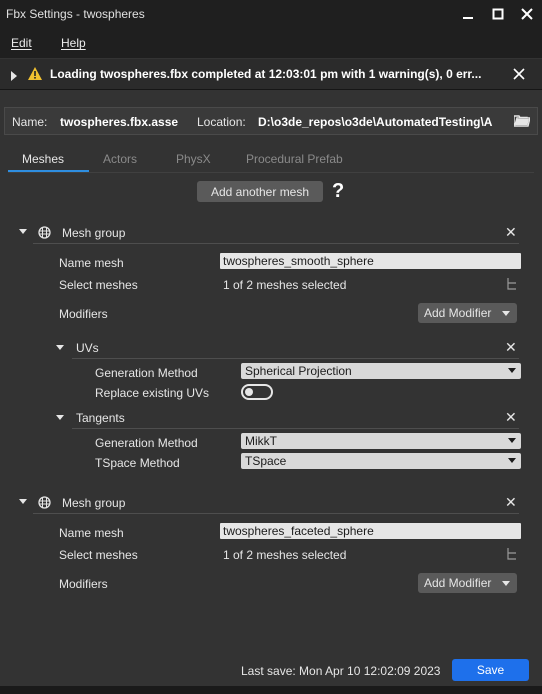 Image resolution: width=542 pixels, height=694 pixels. I want to click on save-button: Save, so click(490, 670).